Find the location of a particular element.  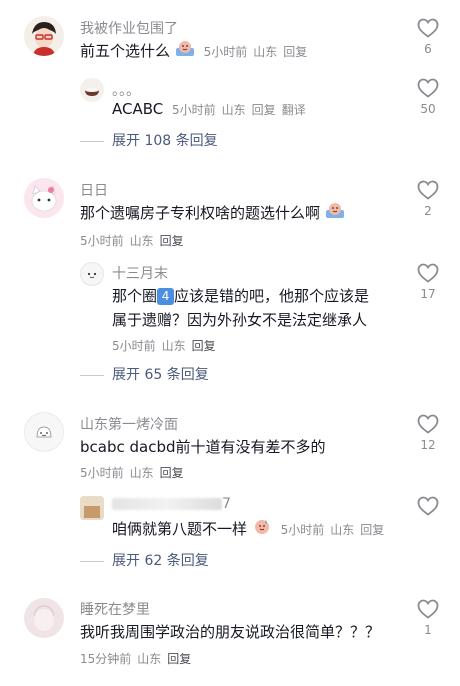

expand-replies-button: 展开 65 条回复 is located at coordinates (144, 374).